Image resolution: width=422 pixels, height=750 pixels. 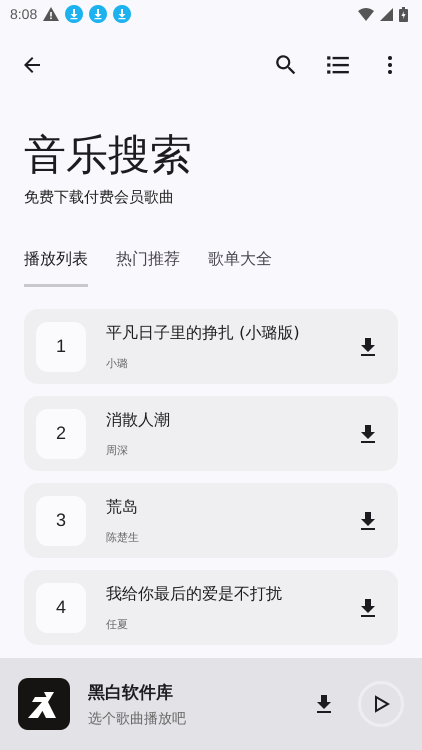 I want to click on song-title: 我给你最后的爱是不打扰, so click(x=194, y=594).